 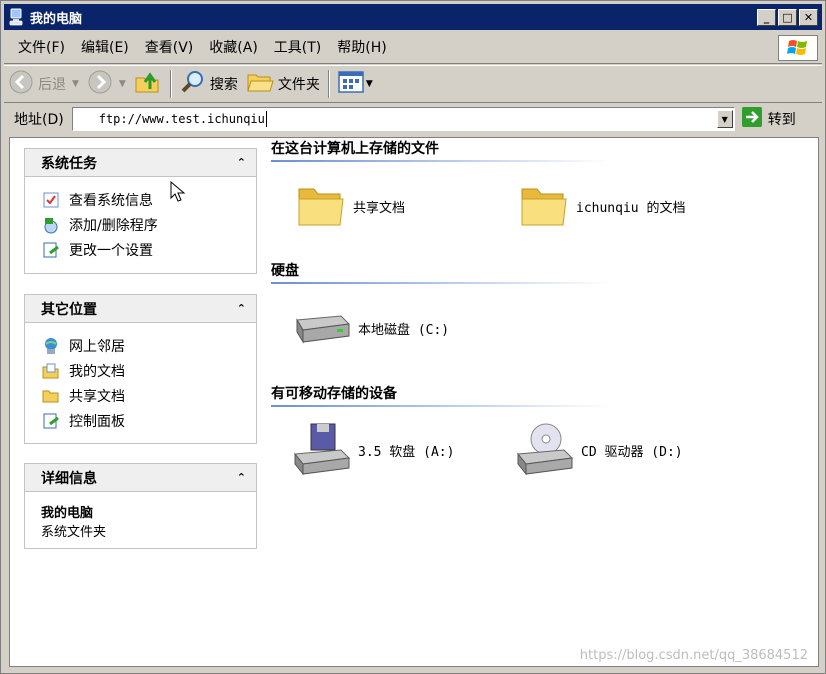 I want to click on task-view-system-info: 查看系统信息, so click(x=148, y=199).